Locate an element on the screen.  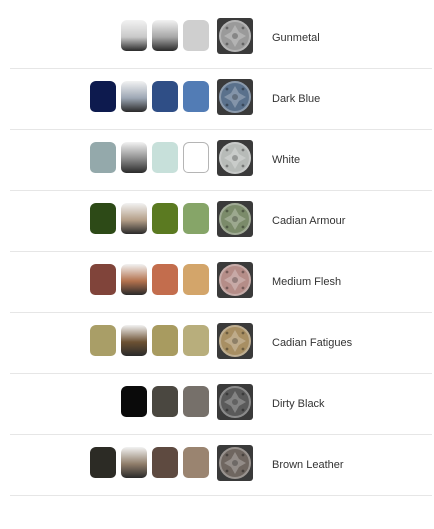
paint-row: Dirty Black is located at coordinates (221, 404).